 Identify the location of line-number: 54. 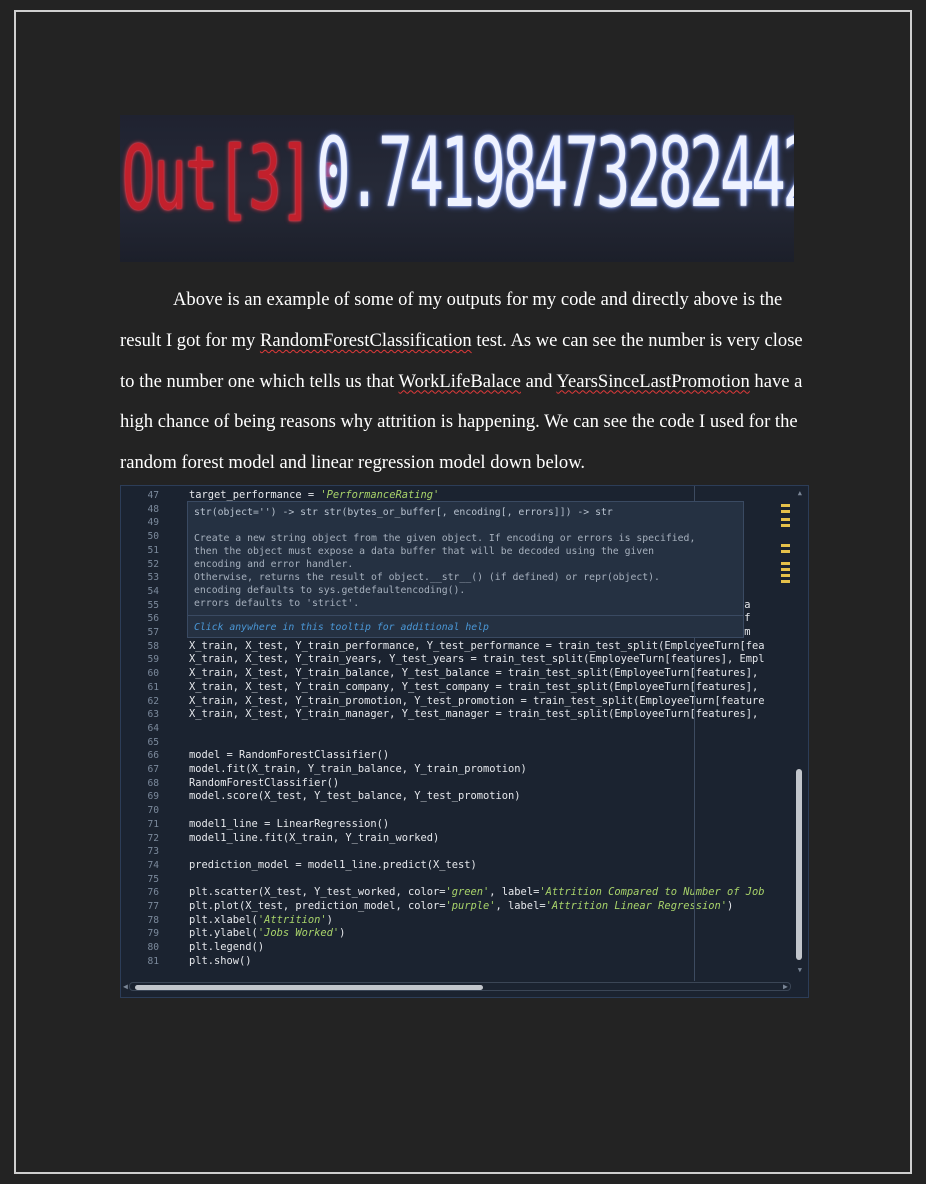
(153, 591).